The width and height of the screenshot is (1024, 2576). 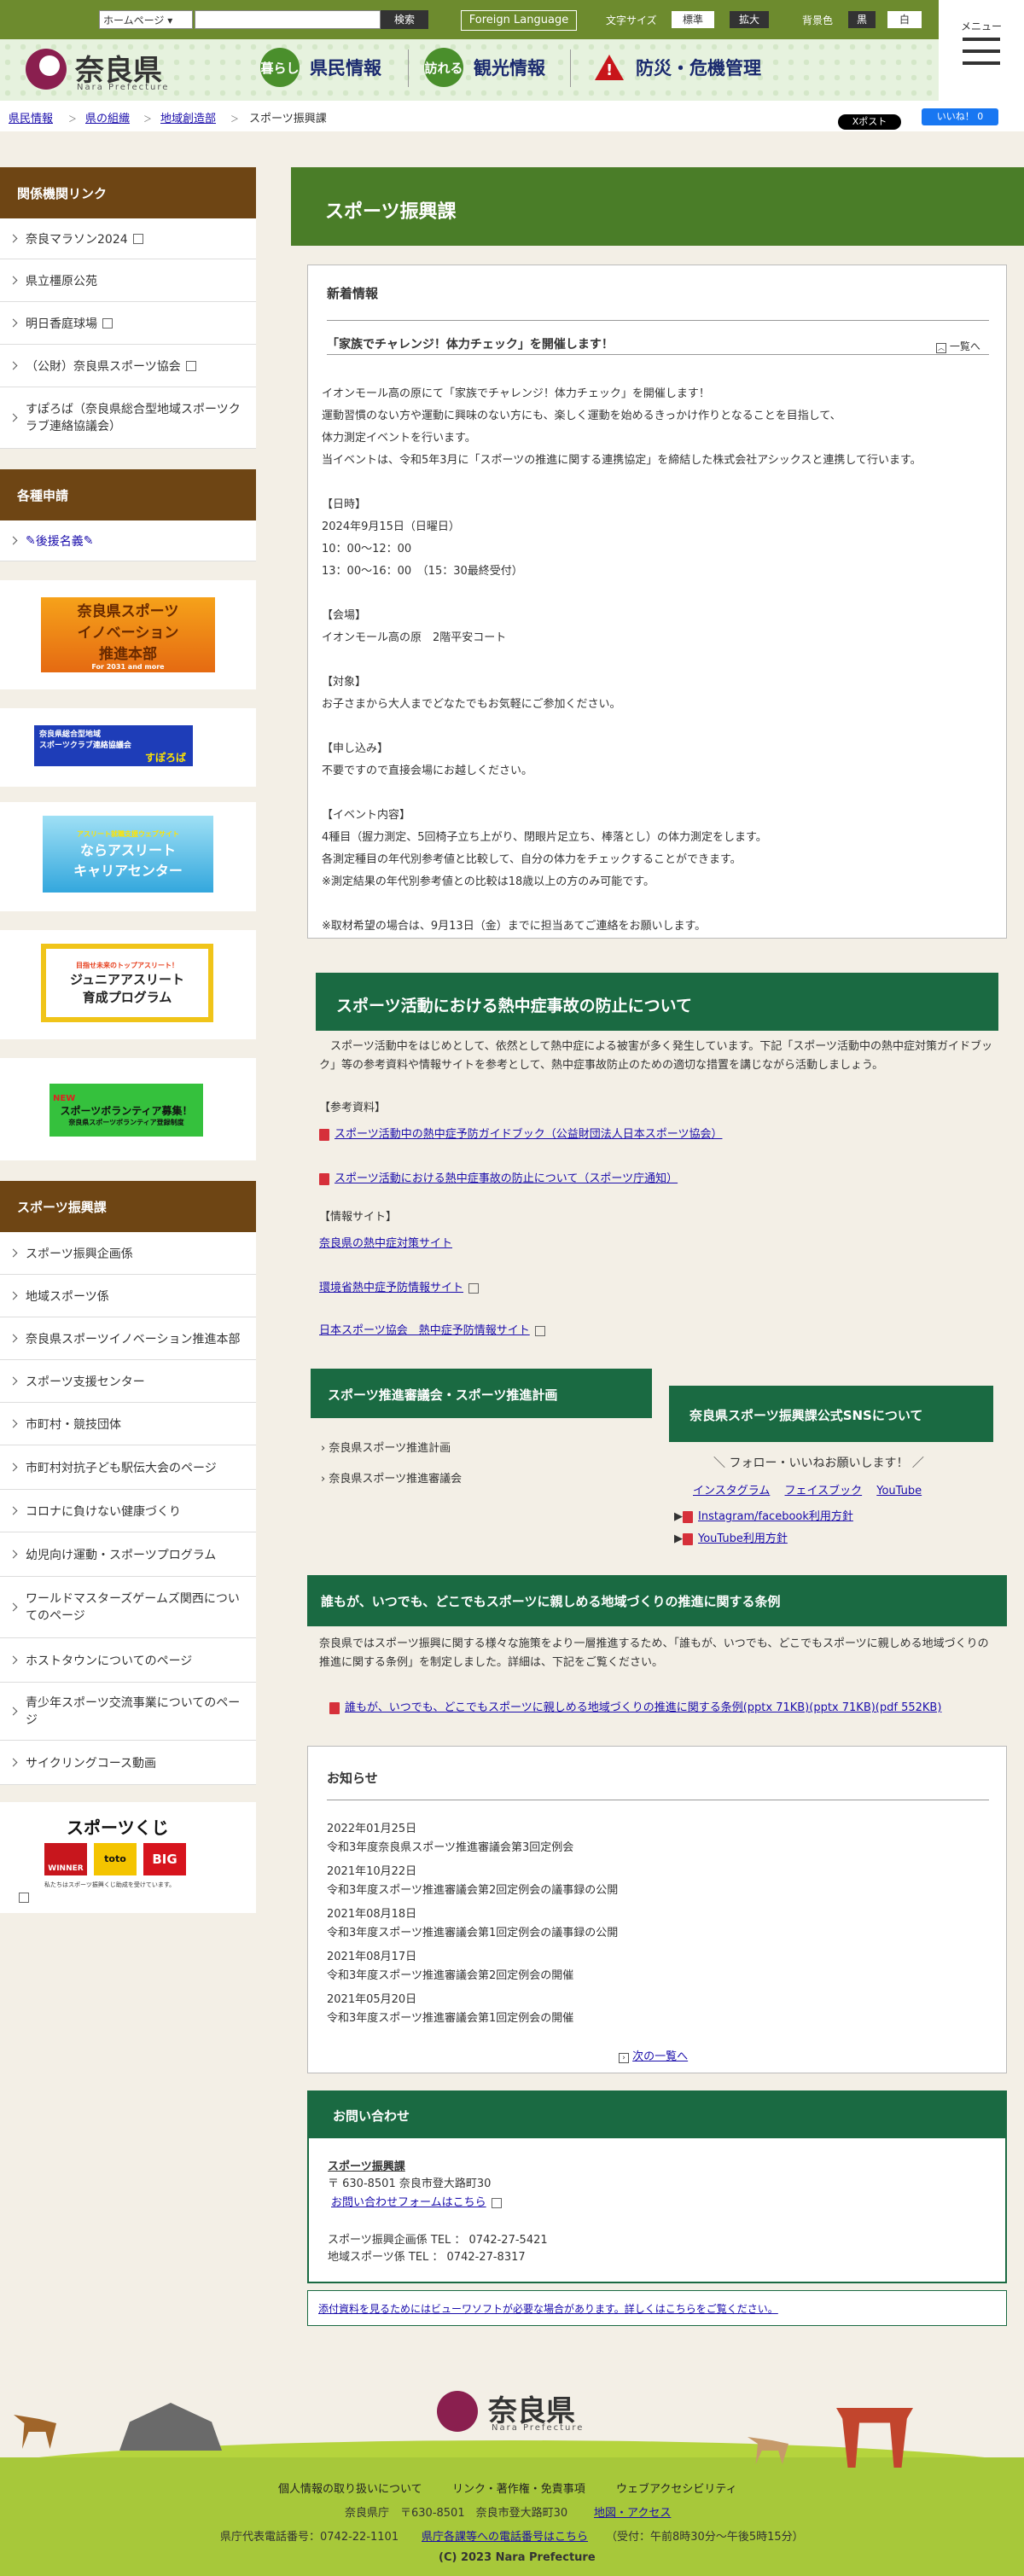 What do you see at coordinates (981, 26) in the screenshot?
I see `menu-label: メニュー` at bounding box center [981, 26].